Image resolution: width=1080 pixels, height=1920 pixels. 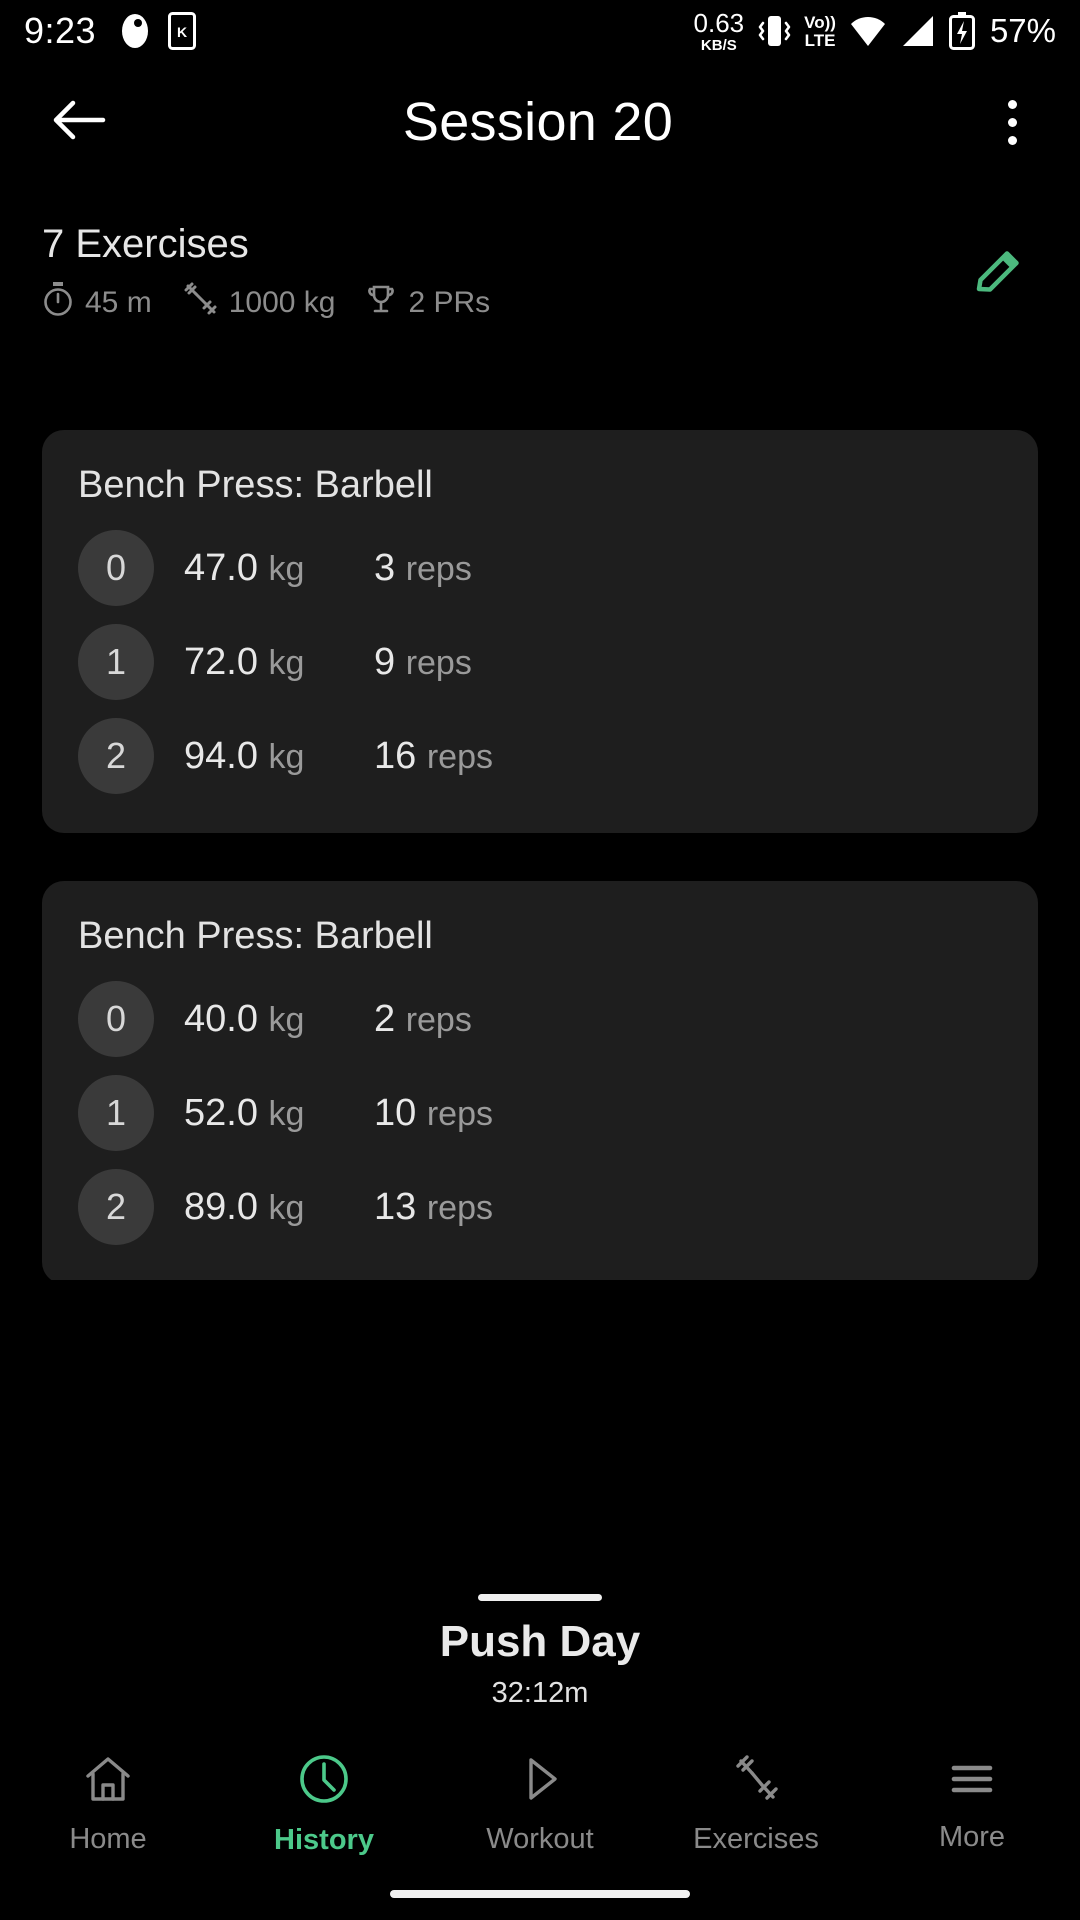 I want to click on signal-icon, so click(x=918, y=31).